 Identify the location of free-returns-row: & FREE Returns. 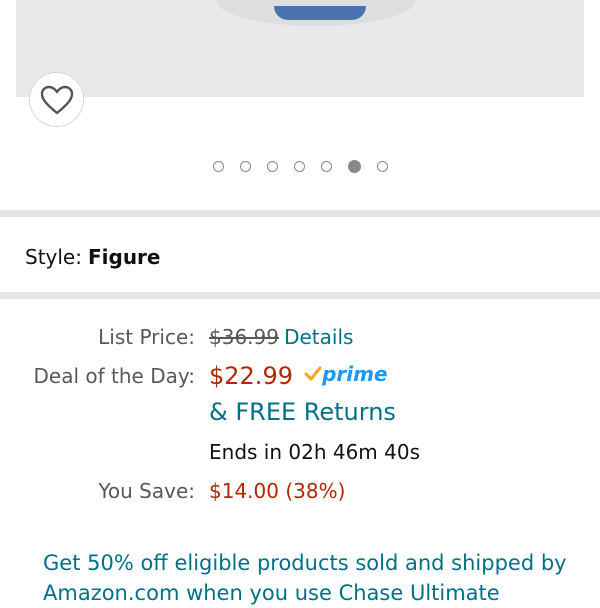
(302, 413).